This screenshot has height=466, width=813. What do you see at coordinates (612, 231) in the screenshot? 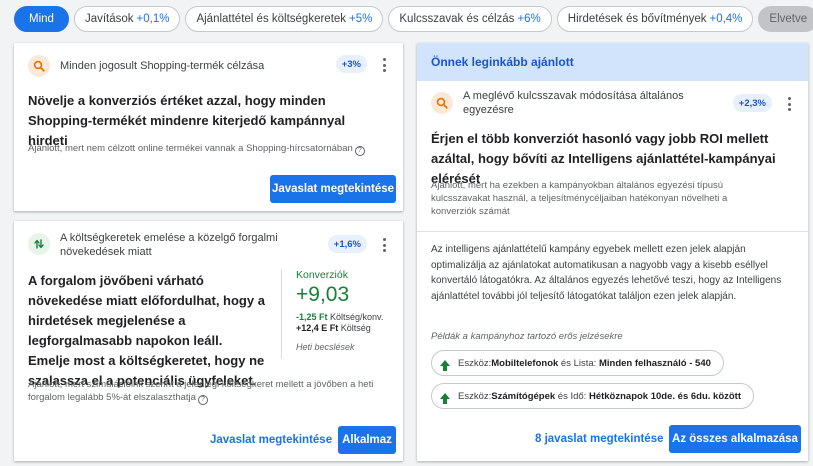
I see `section-divider` at bounding box center [612, 231].